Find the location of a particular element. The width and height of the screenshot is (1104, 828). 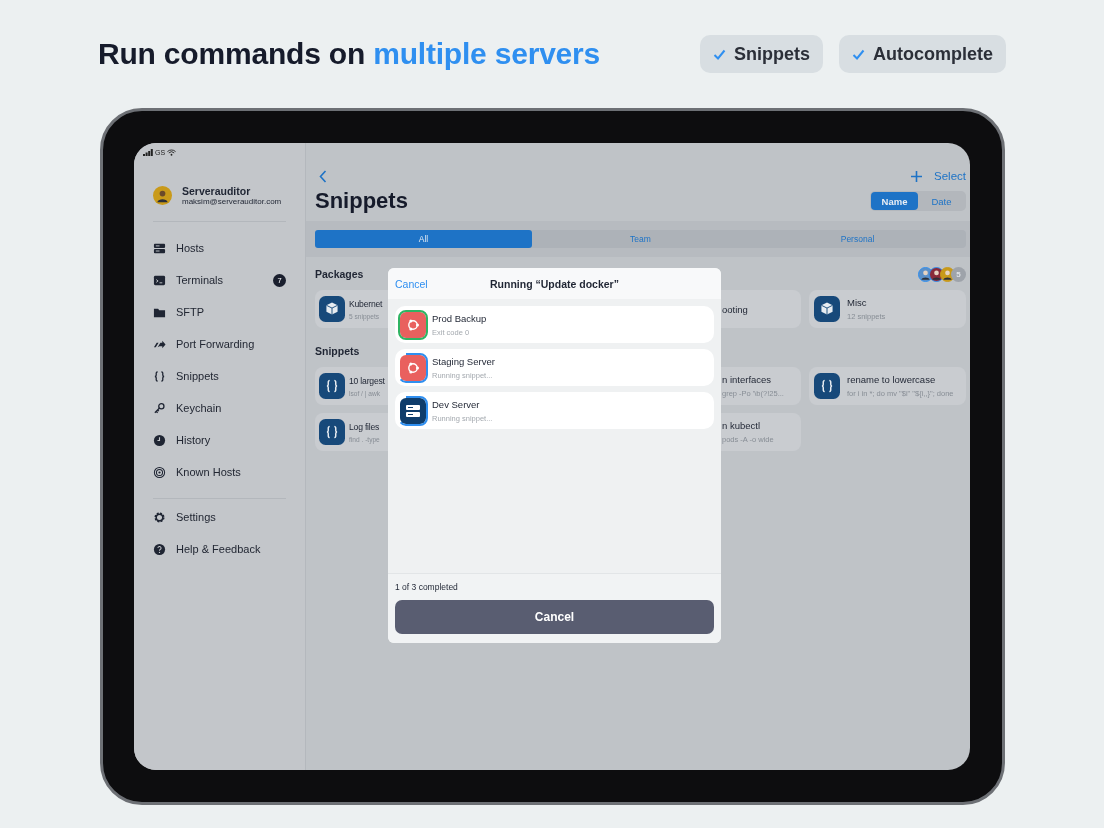

sidebar-item: Hosts is located at coordinates (219, 248).